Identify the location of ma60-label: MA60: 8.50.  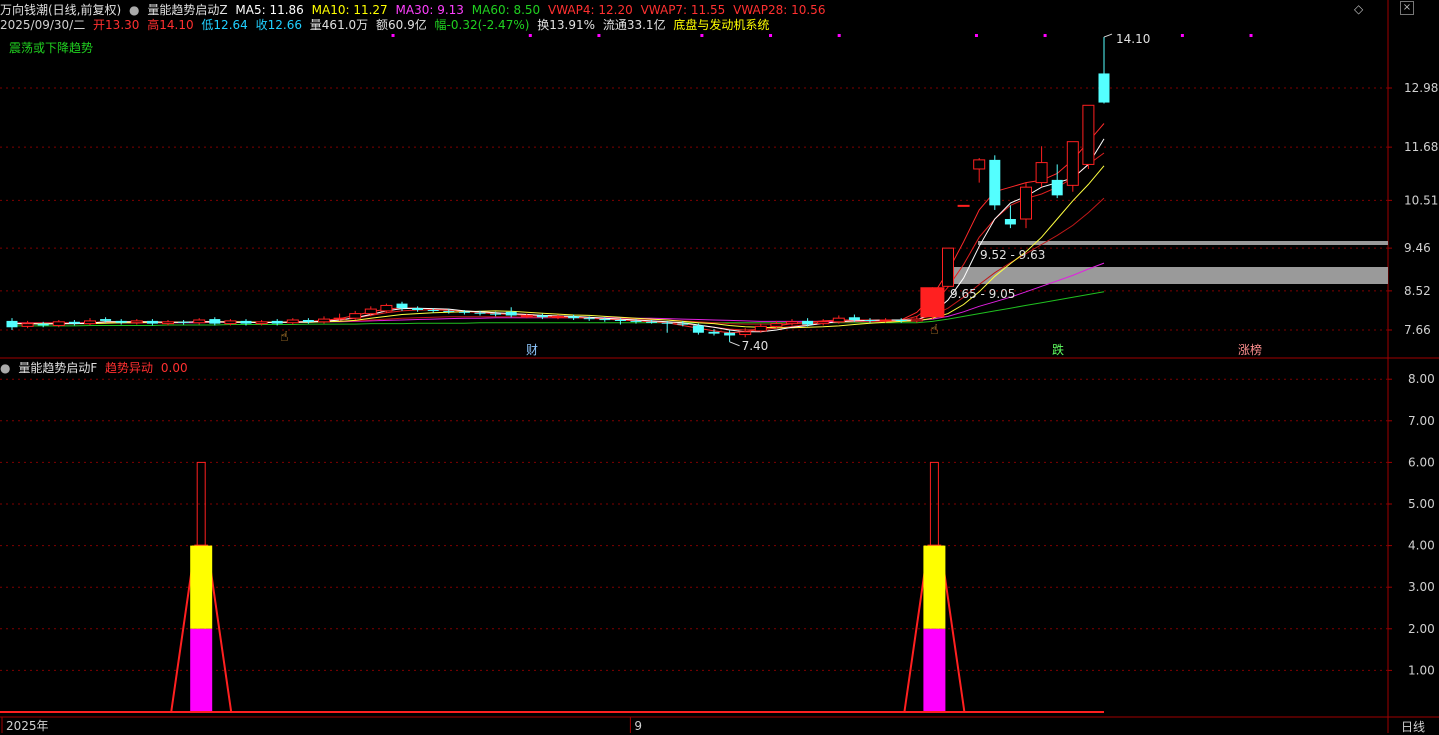
(506, 10).